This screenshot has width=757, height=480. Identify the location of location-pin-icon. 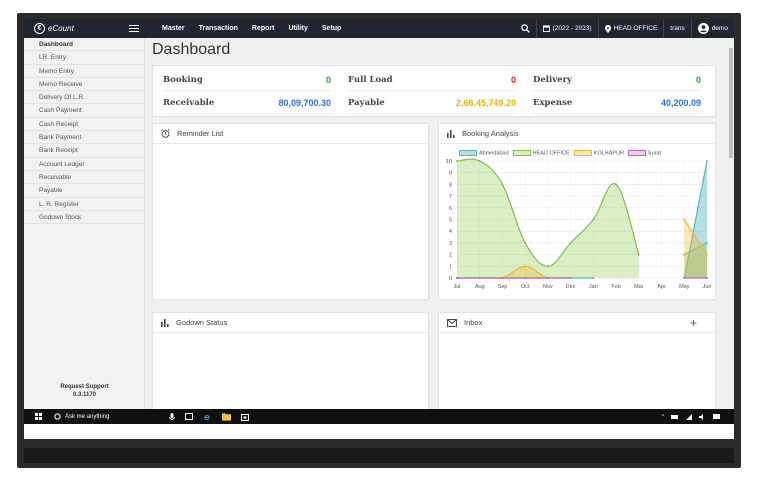
(607, 28).